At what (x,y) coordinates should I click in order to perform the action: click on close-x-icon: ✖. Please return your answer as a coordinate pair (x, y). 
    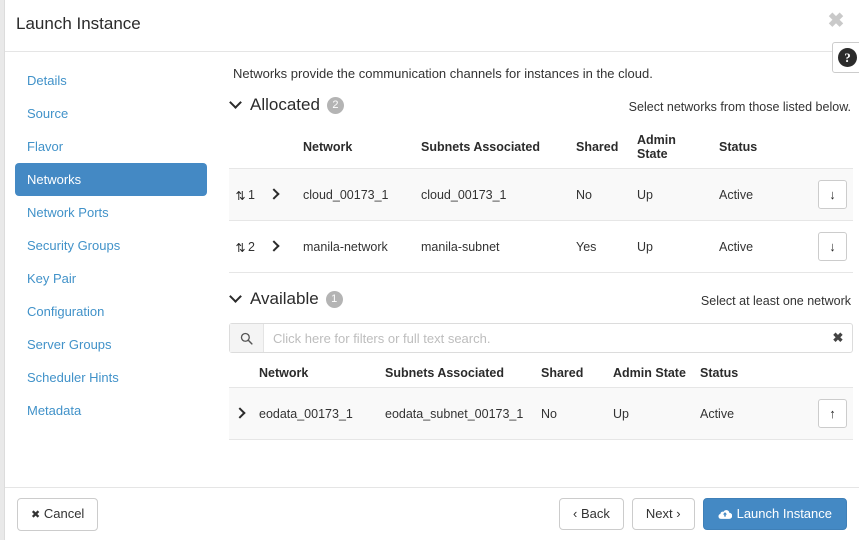
    Looking at the image, I should click on (36, 515).